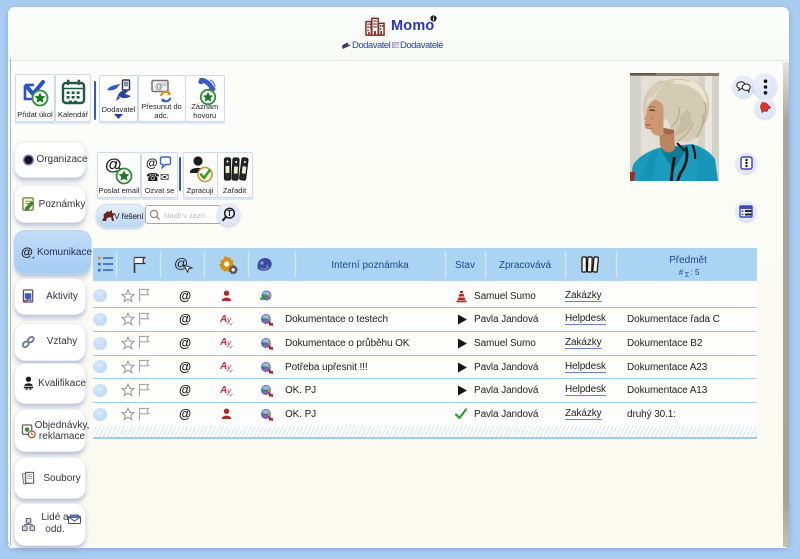 The width and height of the screenshot is (800, 559). What do you see at coordinates (229, 213) in the screenshot?
I see `svg-text: T` at bounding box center [229, 213].